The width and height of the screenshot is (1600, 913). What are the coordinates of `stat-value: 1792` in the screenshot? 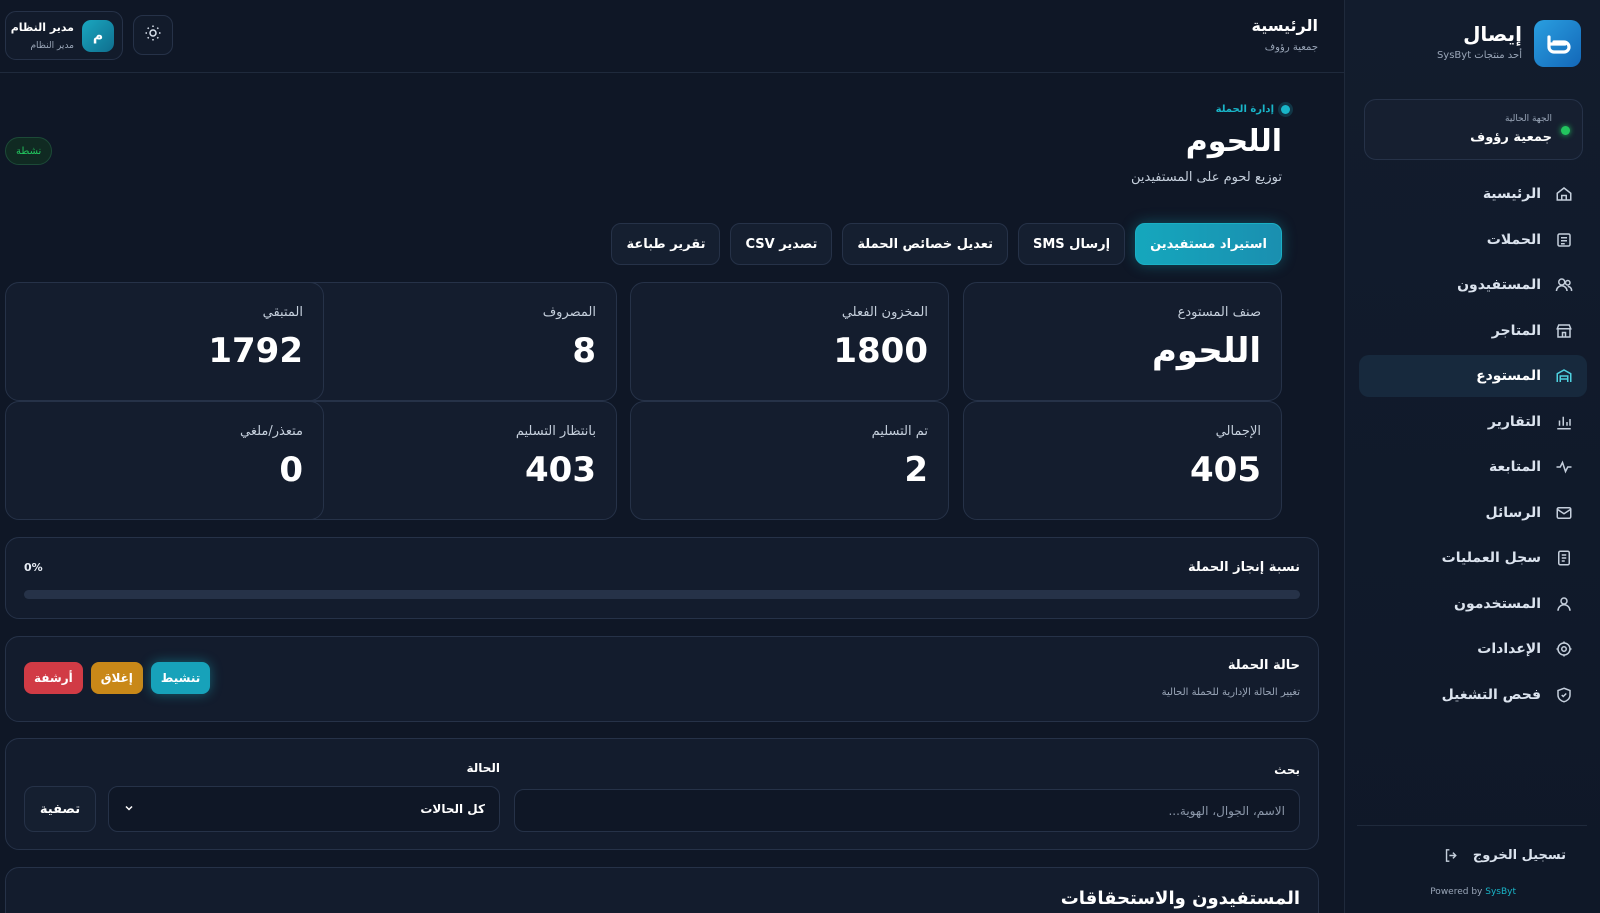 It's located at (255, 351).